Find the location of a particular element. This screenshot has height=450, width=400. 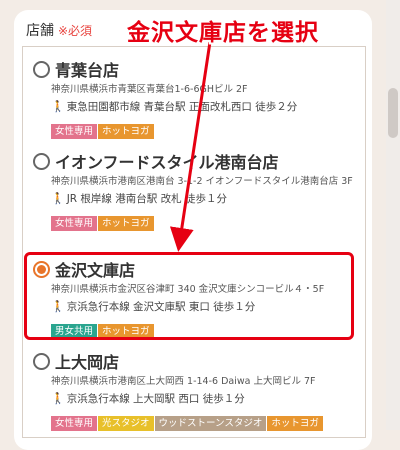

store-access: 🚶 京浜急行本線 上大岡駅 西口 徒歩１分 is located at coordinates (148, 398).